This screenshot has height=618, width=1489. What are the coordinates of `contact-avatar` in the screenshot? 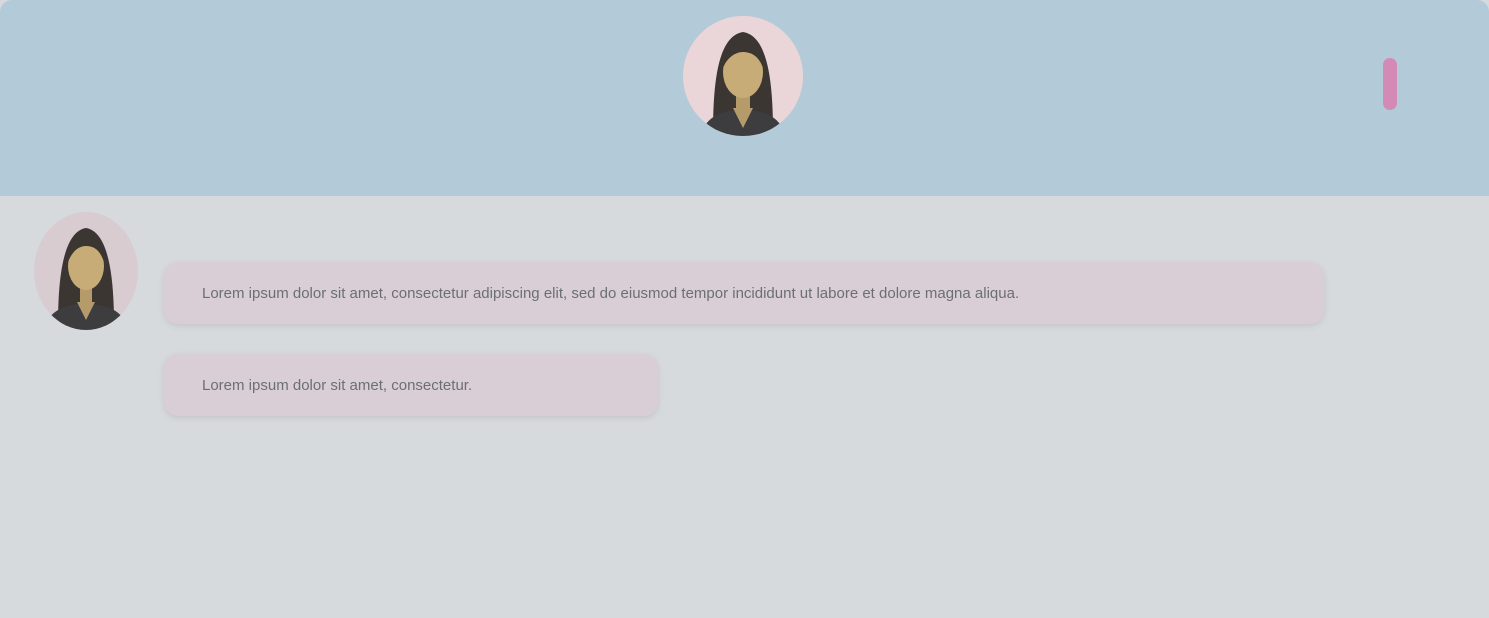 It's located at (743, 76).